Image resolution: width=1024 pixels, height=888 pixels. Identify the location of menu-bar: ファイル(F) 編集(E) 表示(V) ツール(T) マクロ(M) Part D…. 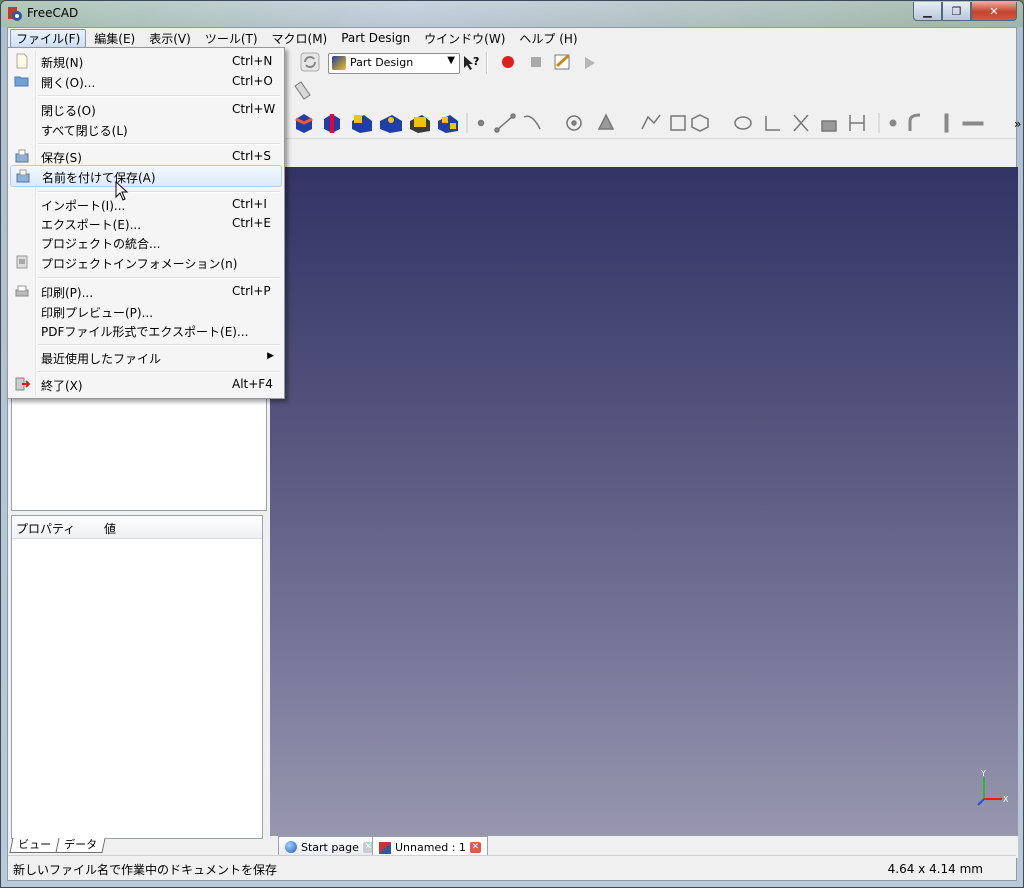
(512, 38).